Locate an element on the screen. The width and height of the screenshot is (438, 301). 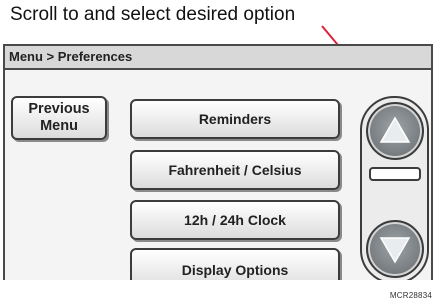
previous-menu-label: Previous Menu is located at coordinates (59, 117).